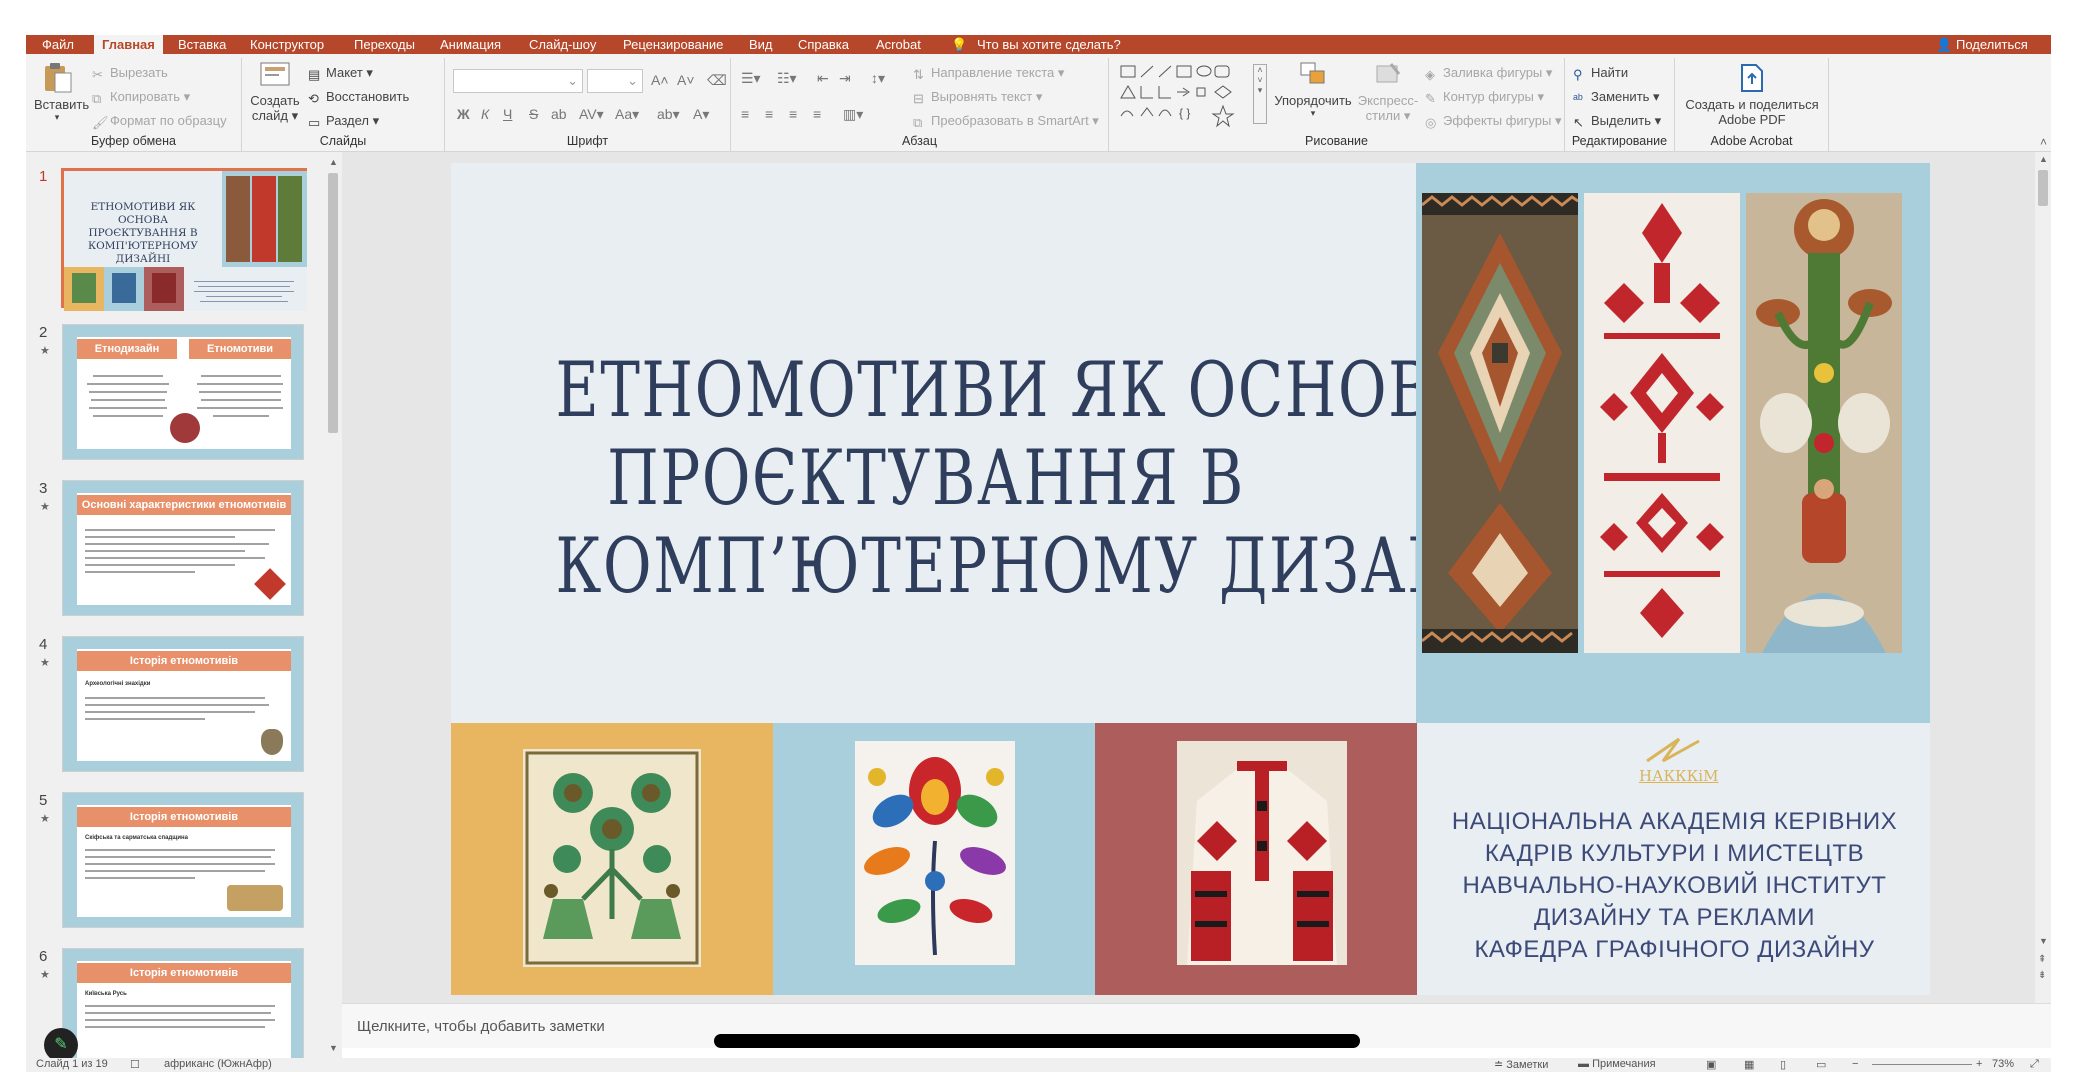 The width and height of the screenshot is (2073, 1072). What do you see at coordinates (717, 80) in the screenshot?
I see `clear-format-icon: ⌫` at bounding box center [717, 80].